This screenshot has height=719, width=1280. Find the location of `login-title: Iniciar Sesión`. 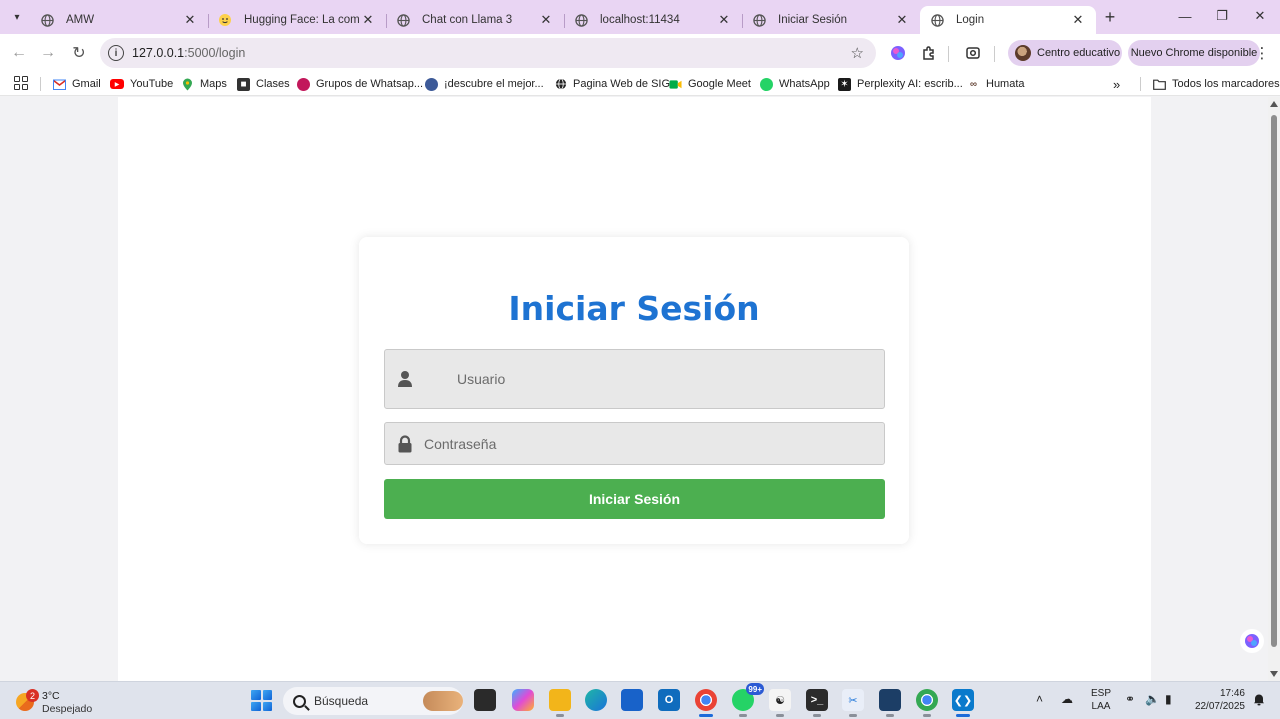

login-title: Iniciar Sesión is located at coordinates (634, 308).